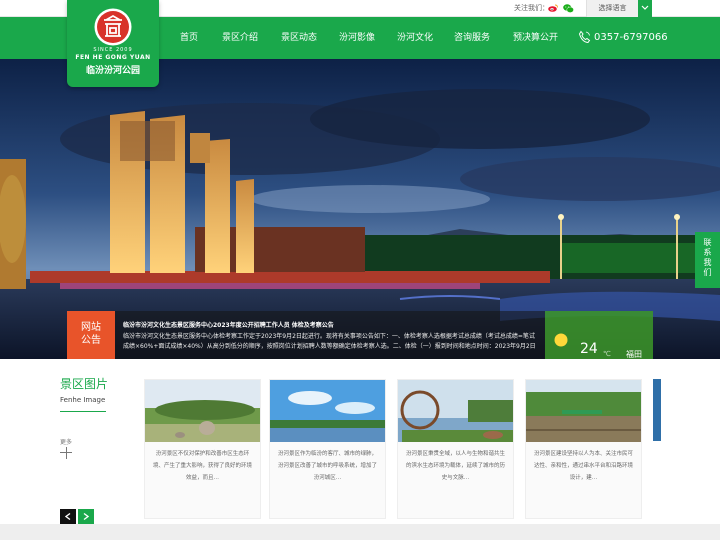 The image size is (720, 540). Describe the element at coordinates (83, 400) in the screenshot. I see `gallery-subtitle: Fenhe Image` at that location.